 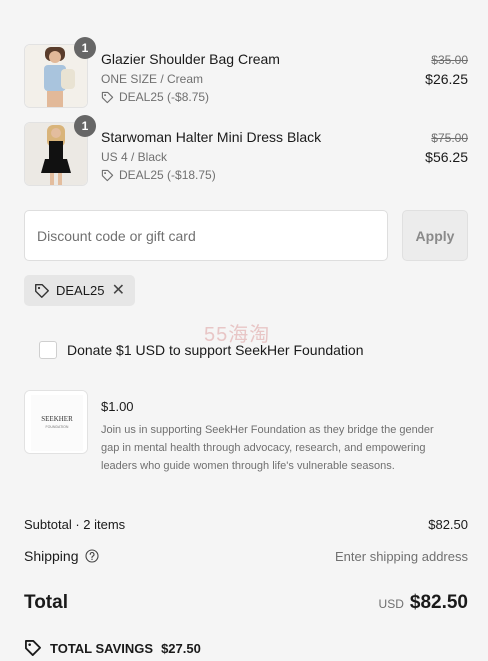 I want to click on shipping-value: Enter shipping address, so click(x=401, y=556).